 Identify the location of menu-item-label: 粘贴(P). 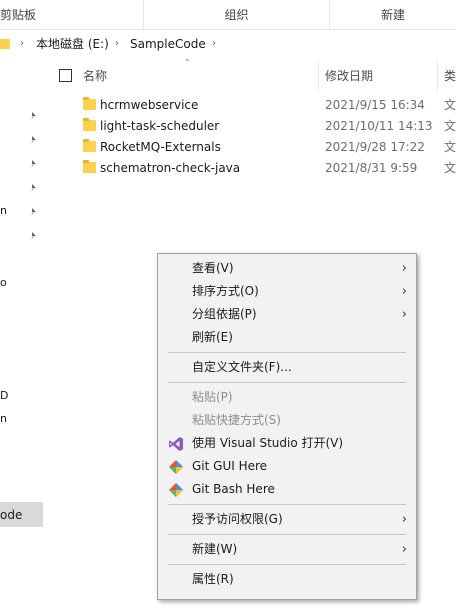
(212, 397).